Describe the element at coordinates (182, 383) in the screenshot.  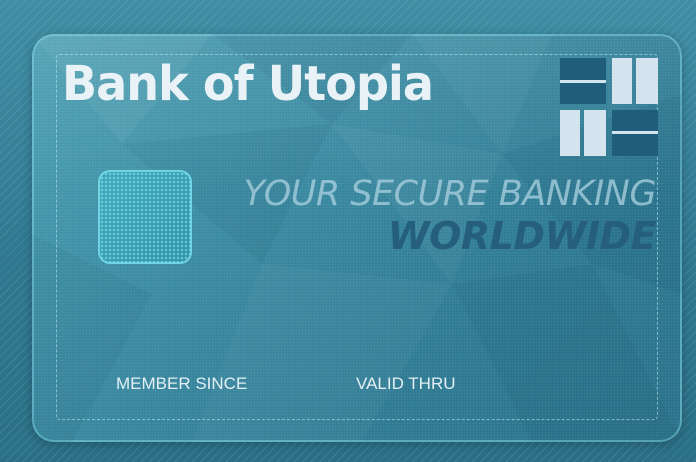
I see `member-since-label: MEMBER SINCE` at that location.